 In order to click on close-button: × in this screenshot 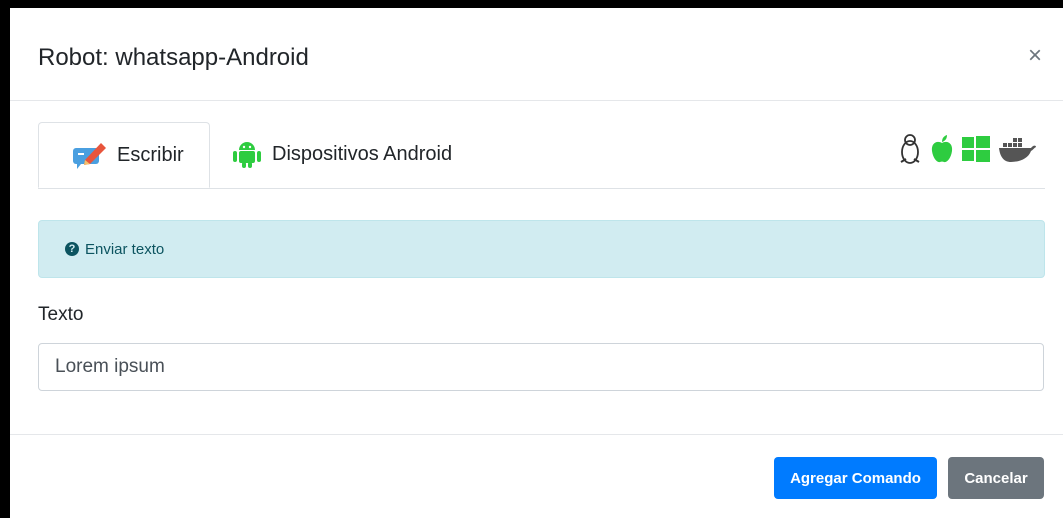, I will do `click(1035, 56)`.